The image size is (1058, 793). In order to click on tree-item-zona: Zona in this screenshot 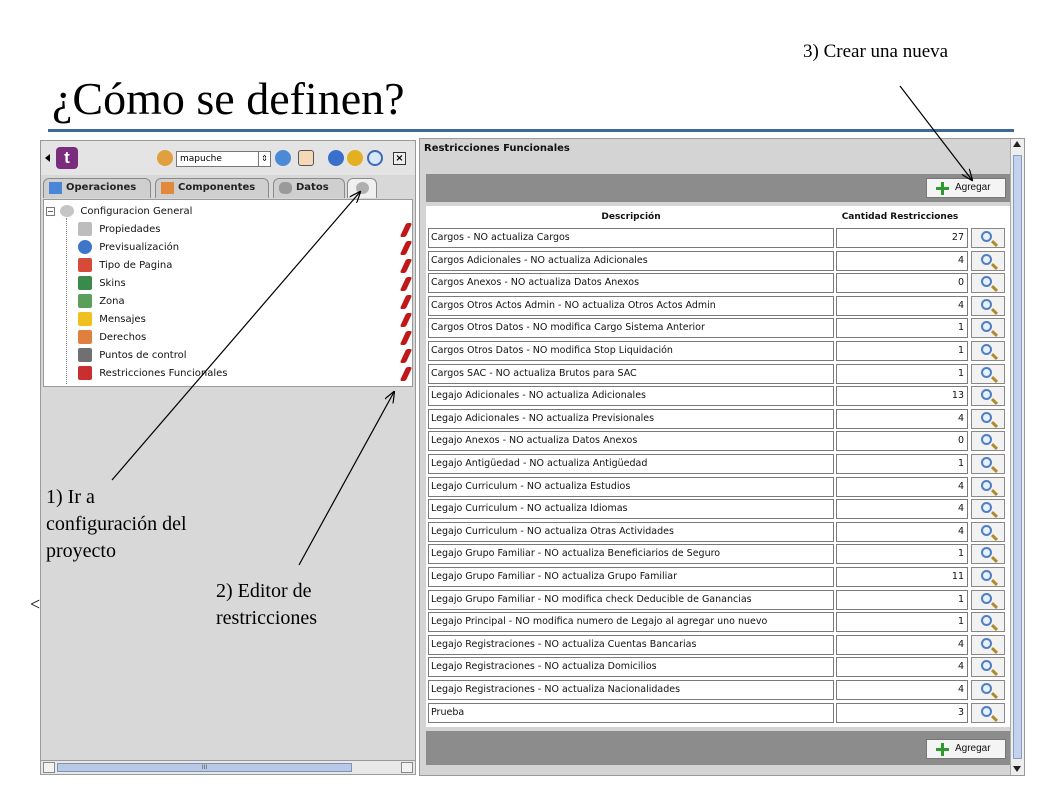, I will do `click(245, 302)`.